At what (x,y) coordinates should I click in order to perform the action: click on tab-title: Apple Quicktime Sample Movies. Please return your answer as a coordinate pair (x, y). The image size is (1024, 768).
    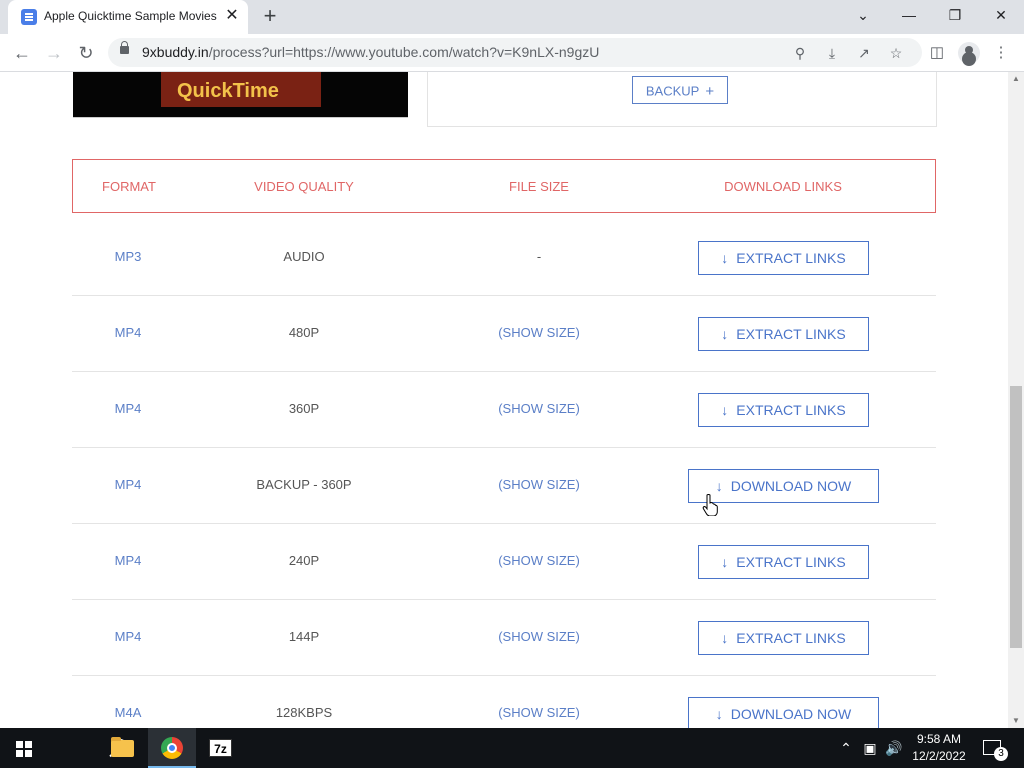
    Looking at the image, I should click on (130, 16).